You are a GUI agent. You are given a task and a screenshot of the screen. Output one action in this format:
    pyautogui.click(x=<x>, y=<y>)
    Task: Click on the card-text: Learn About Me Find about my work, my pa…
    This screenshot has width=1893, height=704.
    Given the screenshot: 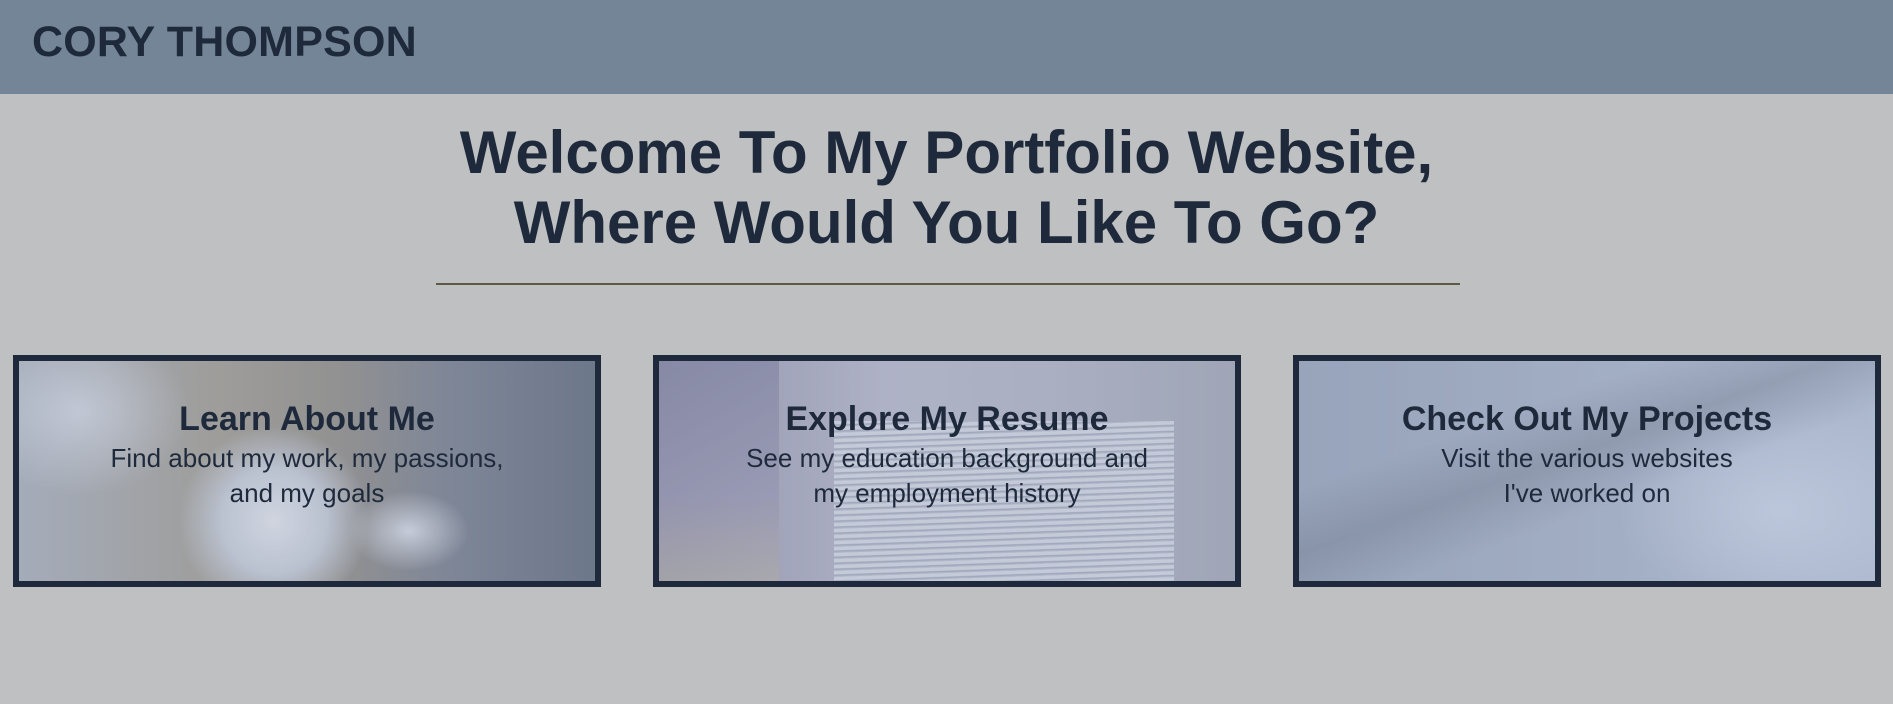 What is the action you would take?
    pyautogui.click(x=307, y=455)
    